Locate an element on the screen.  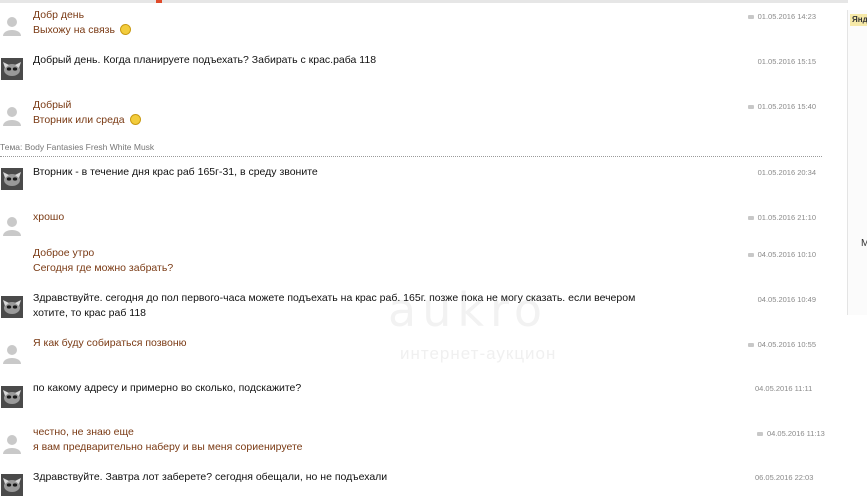
message-text: хрошо is located at coordinates (48, 217).